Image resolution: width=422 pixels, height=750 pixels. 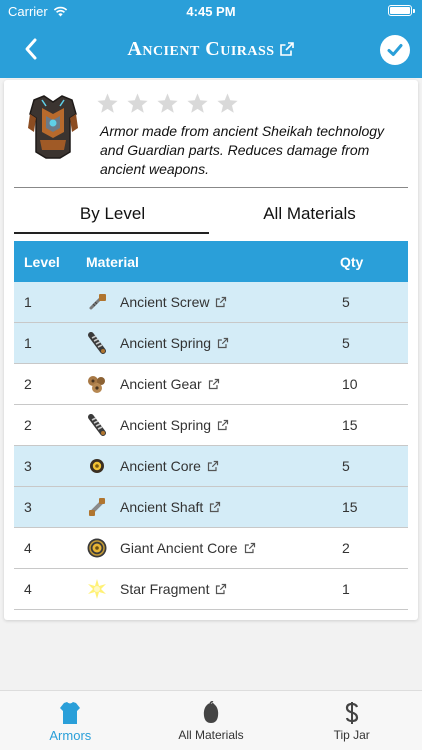 I want to click on material-link: Ancient Screw, so click(x=173, y=302).